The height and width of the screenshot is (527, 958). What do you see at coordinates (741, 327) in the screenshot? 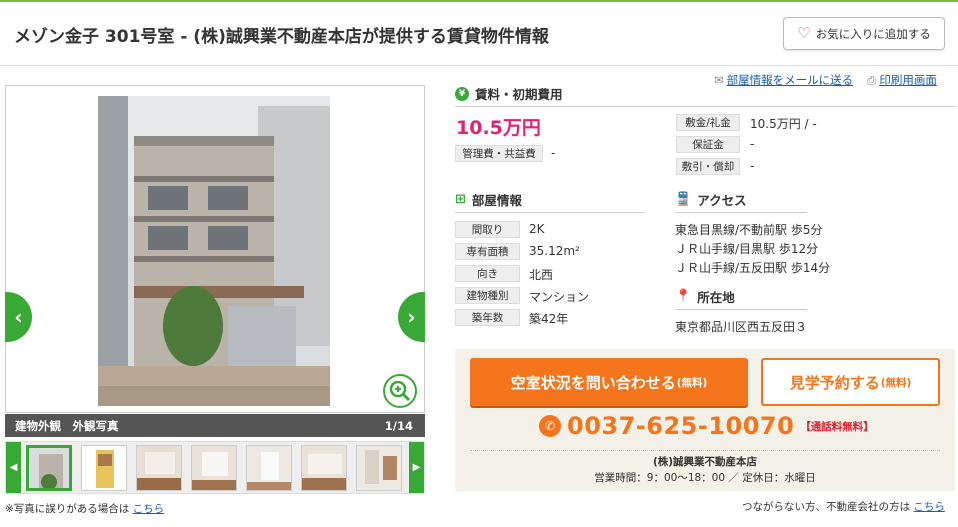
I see `address: 東京都品川区西五反田３` at bounding box center [741, 327].